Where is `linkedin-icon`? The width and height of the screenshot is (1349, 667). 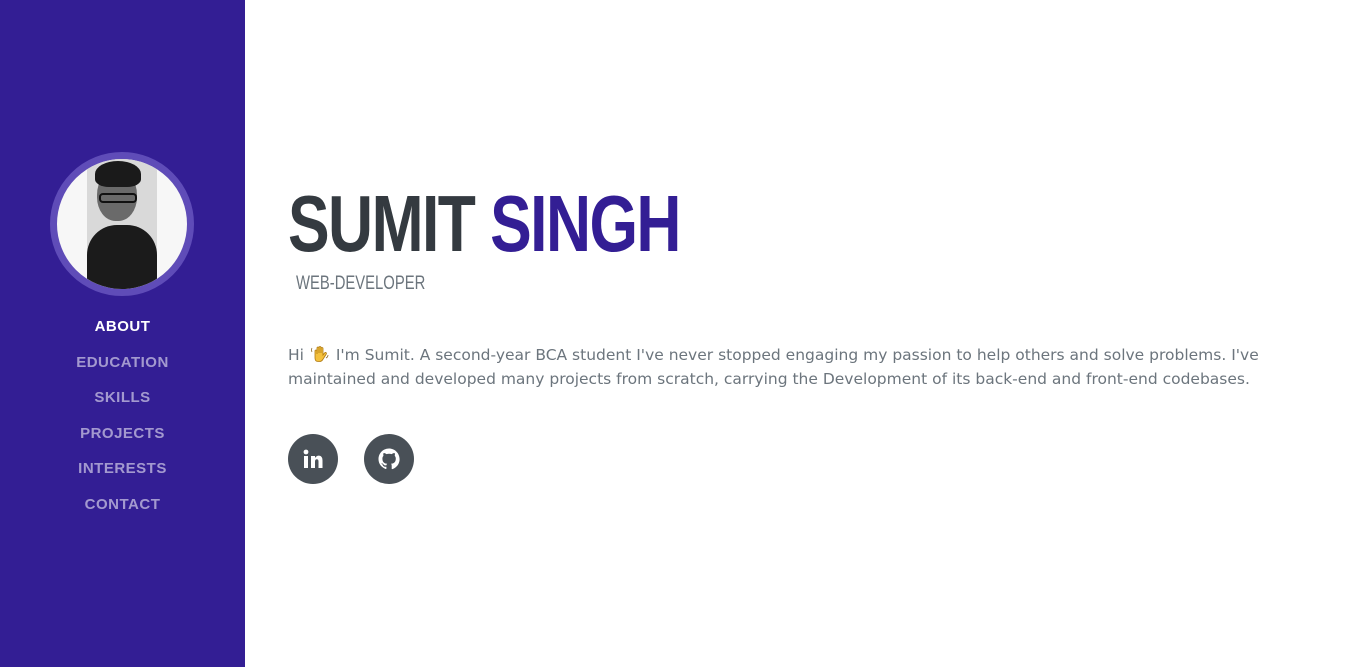 linkedin-icon is located at coordinates (313, 458).